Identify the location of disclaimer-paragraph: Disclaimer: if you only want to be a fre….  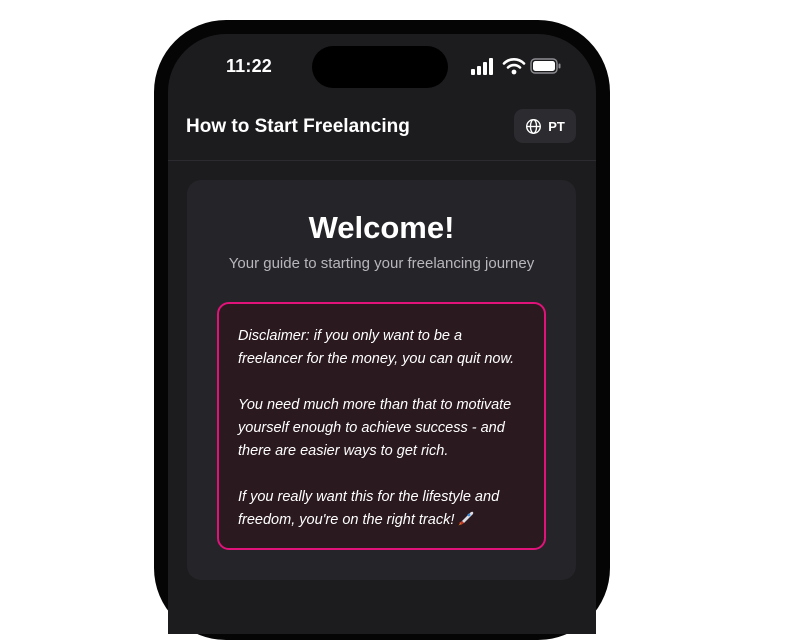
(376, 347).